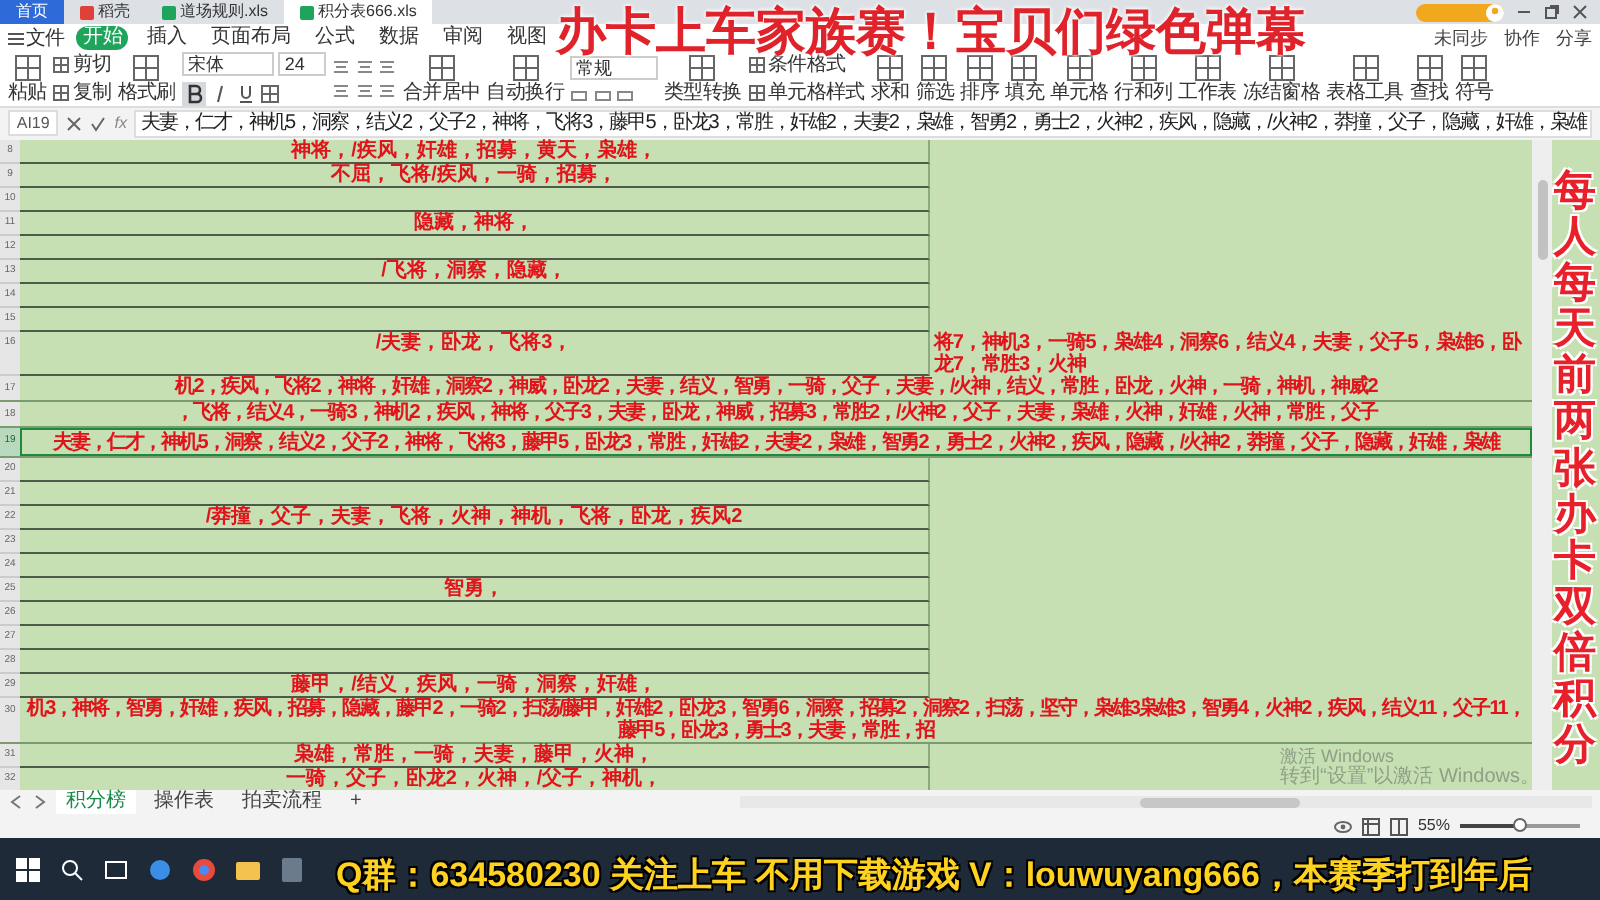  What do you see at coordinates (806, 93) in the screenshot?
I see `ribbon-button: 单元格样式` at bounding box center [806, 93].